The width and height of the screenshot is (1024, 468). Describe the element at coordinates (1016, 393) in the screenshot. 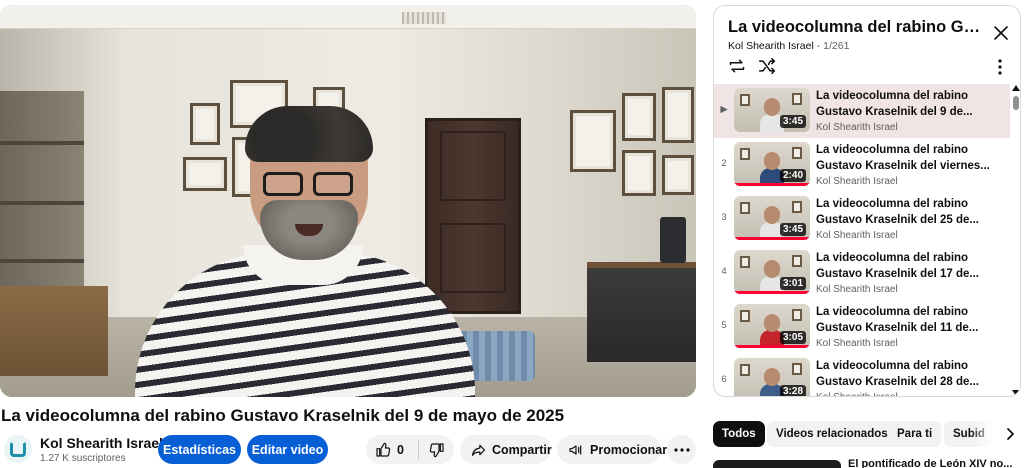

I see `scroll-down-arrow` at that location.